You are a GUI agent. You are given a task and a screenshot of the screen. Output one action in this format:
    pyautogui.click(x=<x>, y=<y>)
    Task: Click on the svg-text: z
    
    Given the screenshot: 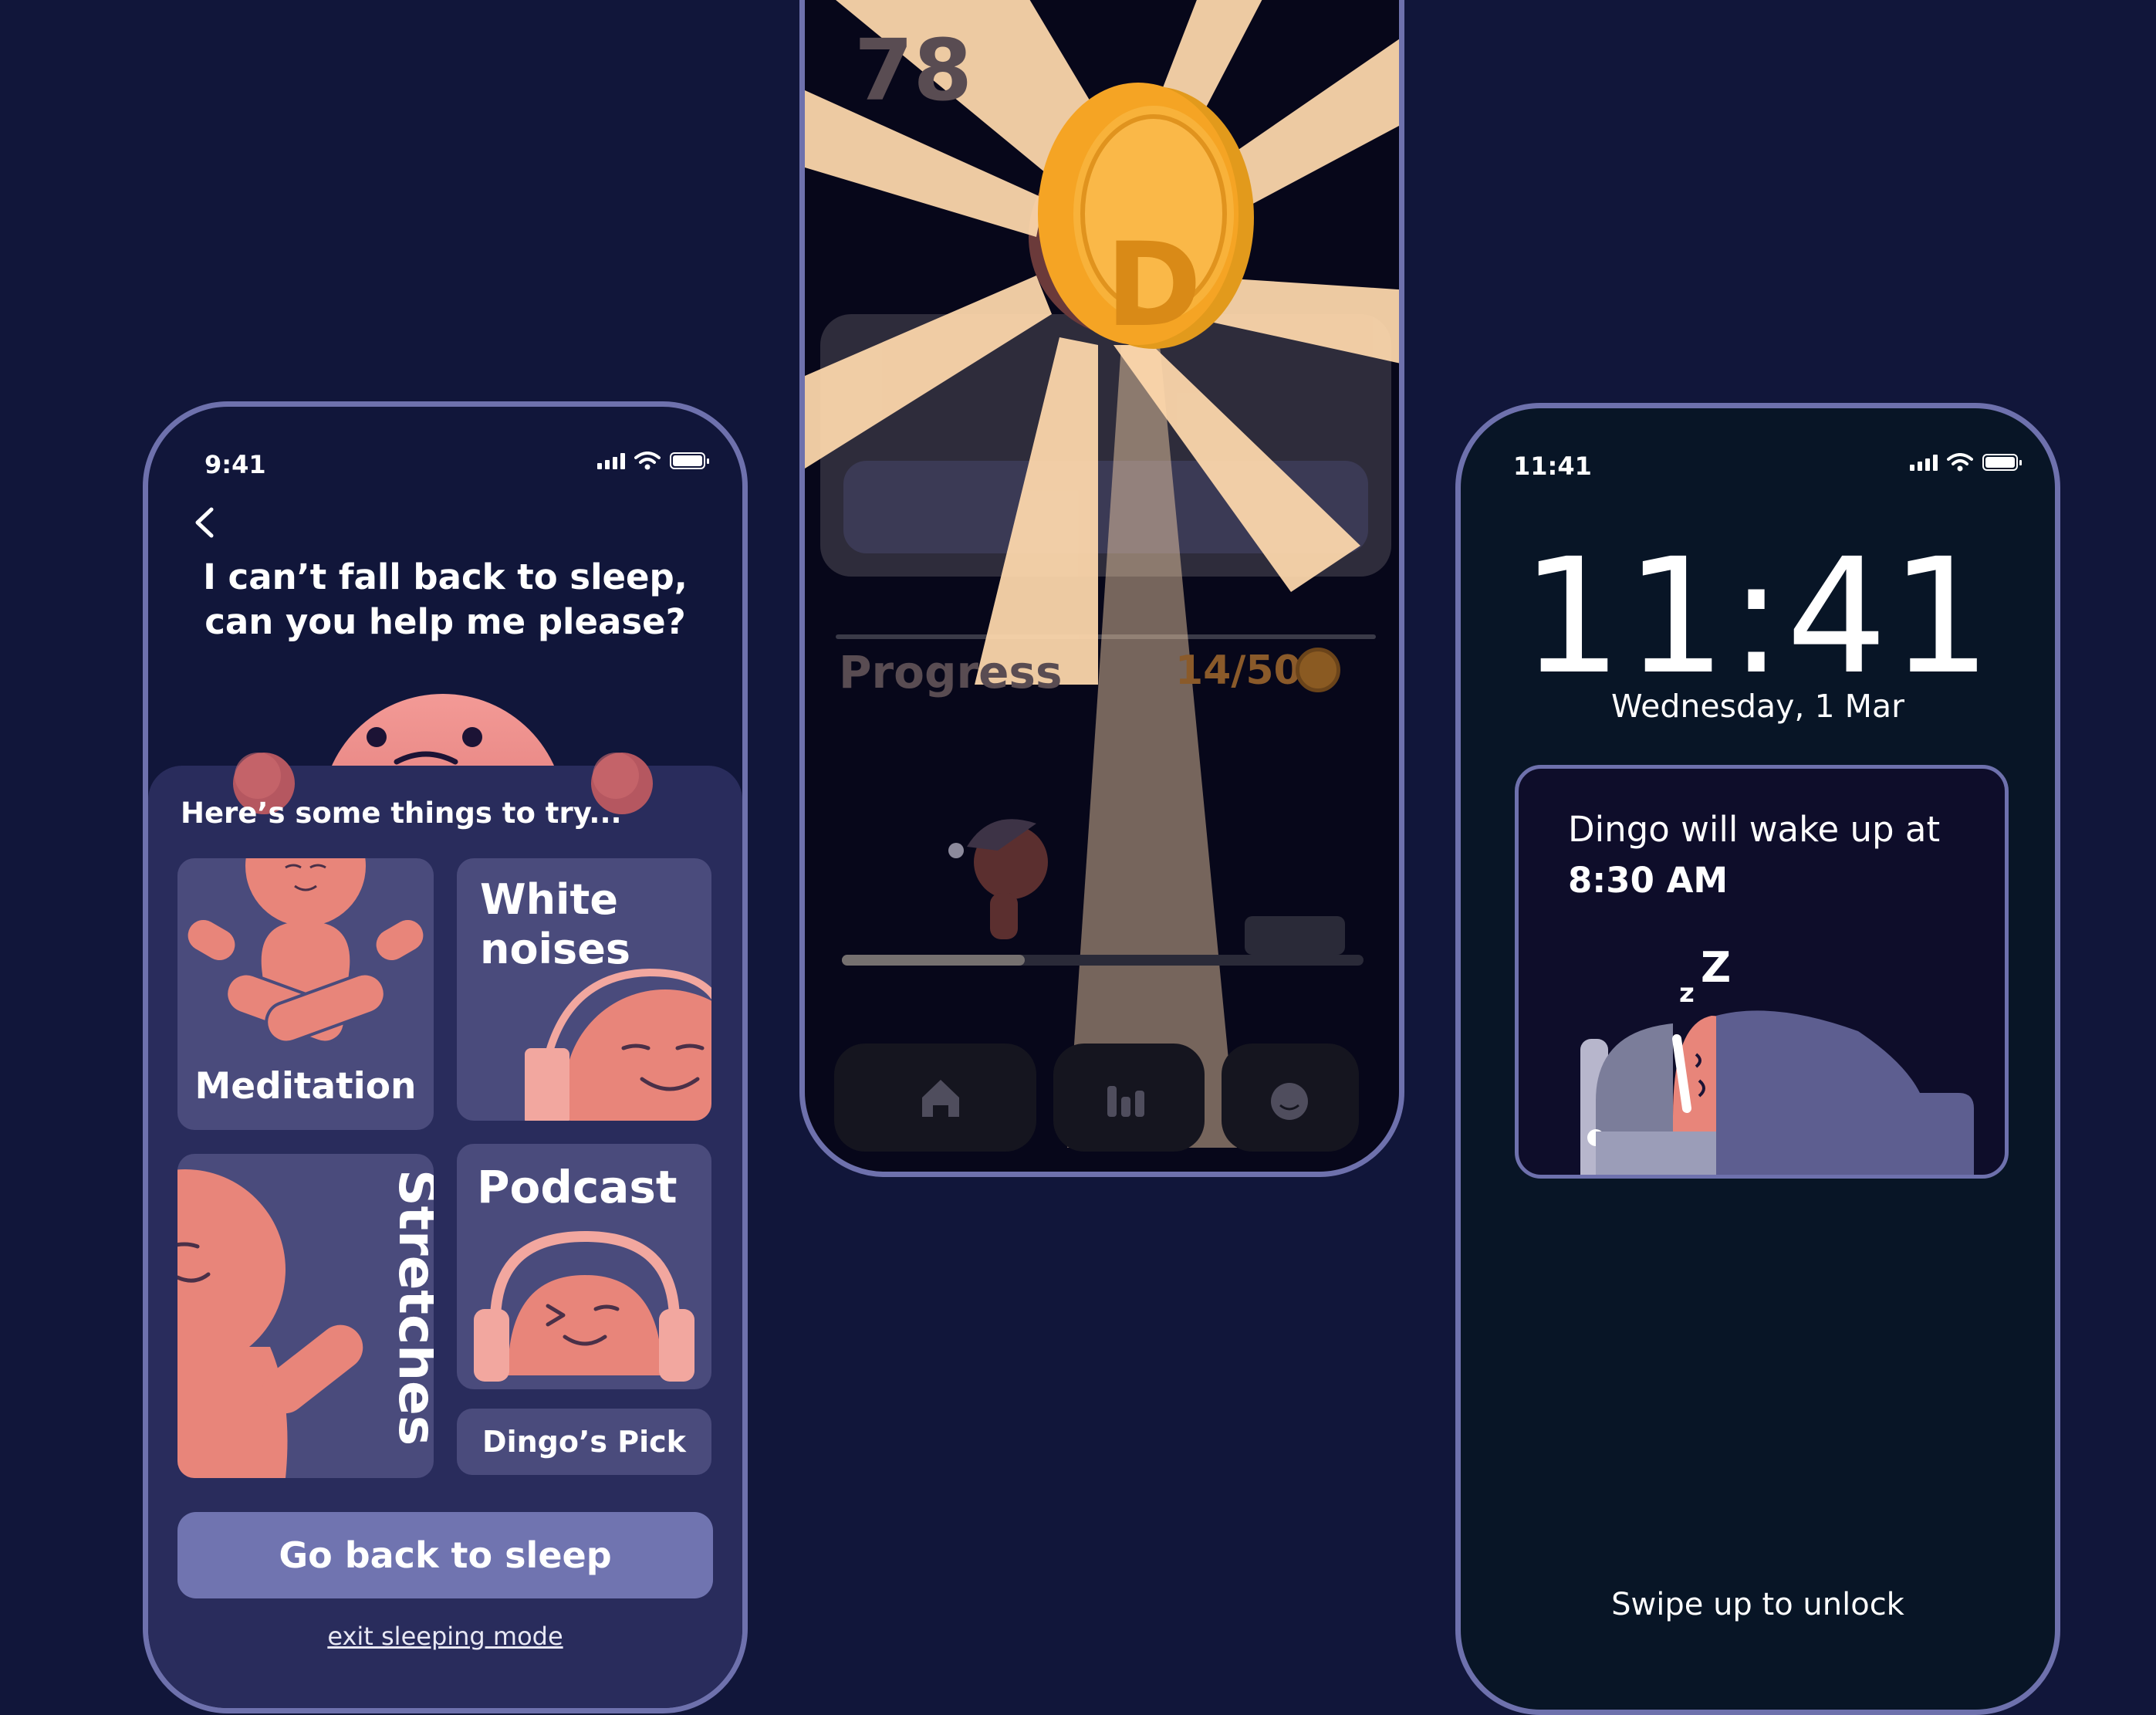 What is the action you would take?
    pyautogui.click(x=1687, y=993)
    